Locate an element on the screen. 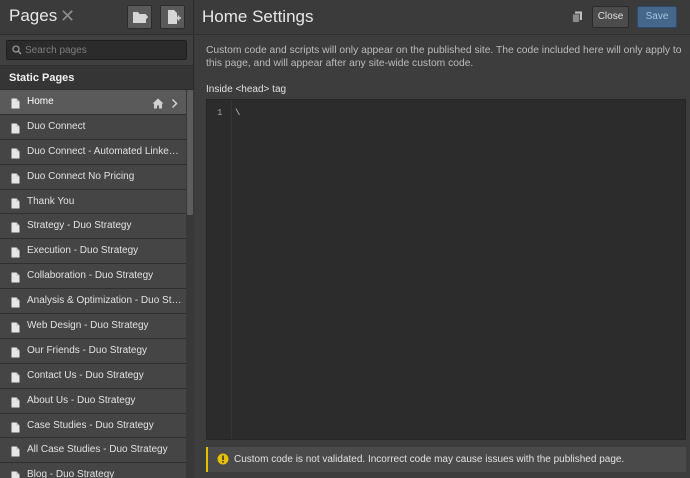 This screenshot has width=690, height=478. page-item: Analysis & Optimization - Duo Strategy is located at coordinates (93, 302).